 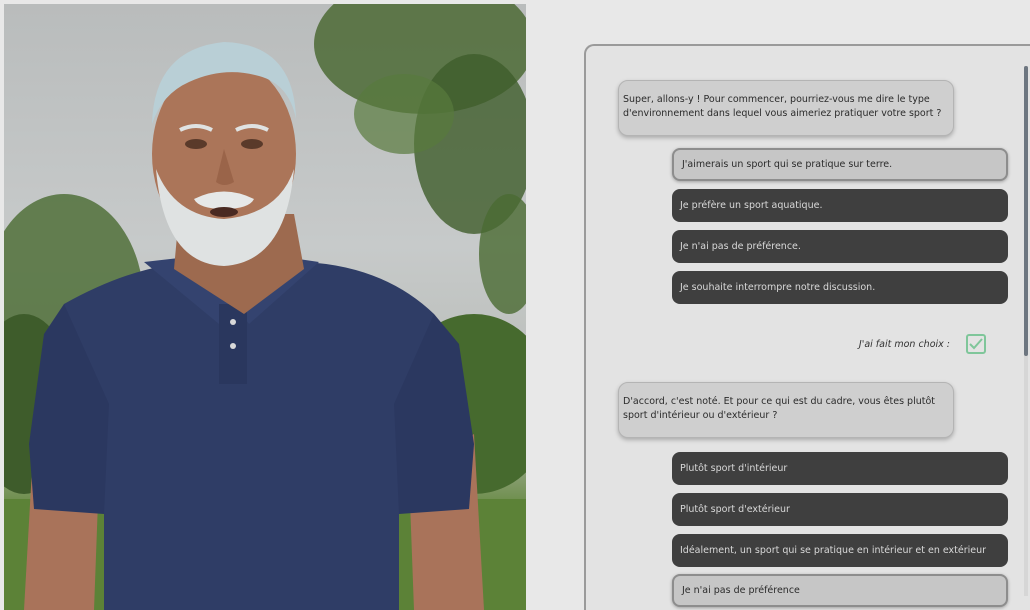 I want to click on option-pas-de-preference-2: Je n'ai pas de préférence, so click(x=840, y=590).